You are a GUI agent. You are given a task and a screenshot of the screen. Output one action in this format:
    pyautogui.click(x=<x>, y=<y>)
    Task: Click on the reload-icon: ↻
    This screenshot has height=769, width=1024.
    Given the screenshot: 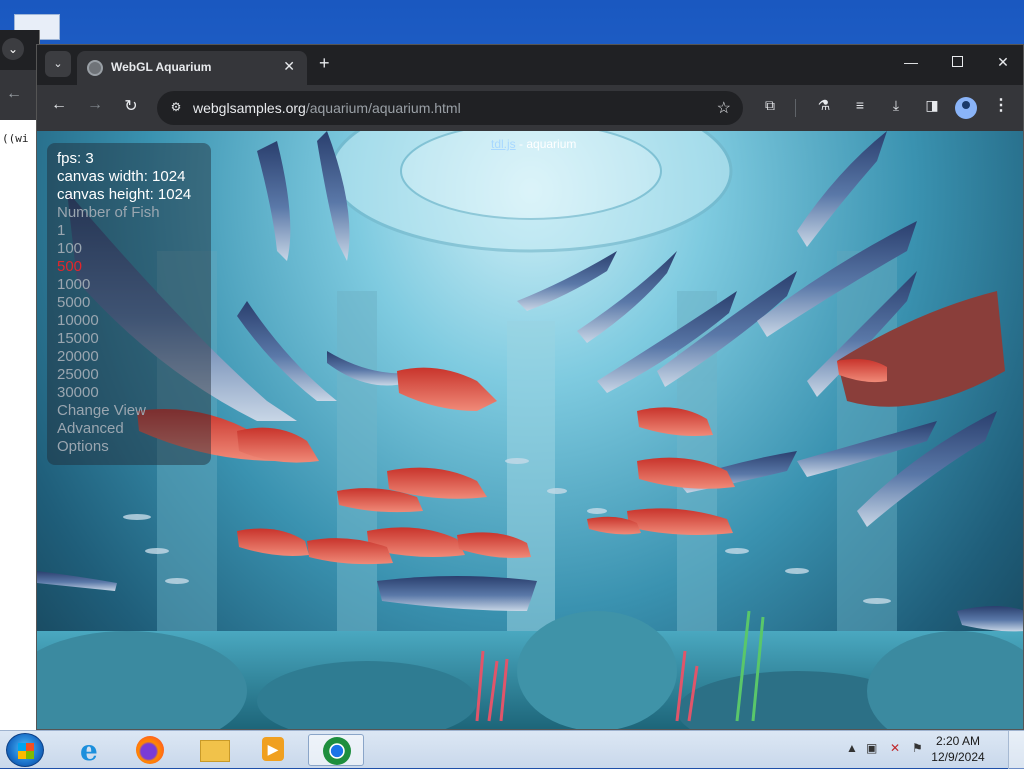 What is the action you would take?
    pyautogui.click(x=131, y=106)
    